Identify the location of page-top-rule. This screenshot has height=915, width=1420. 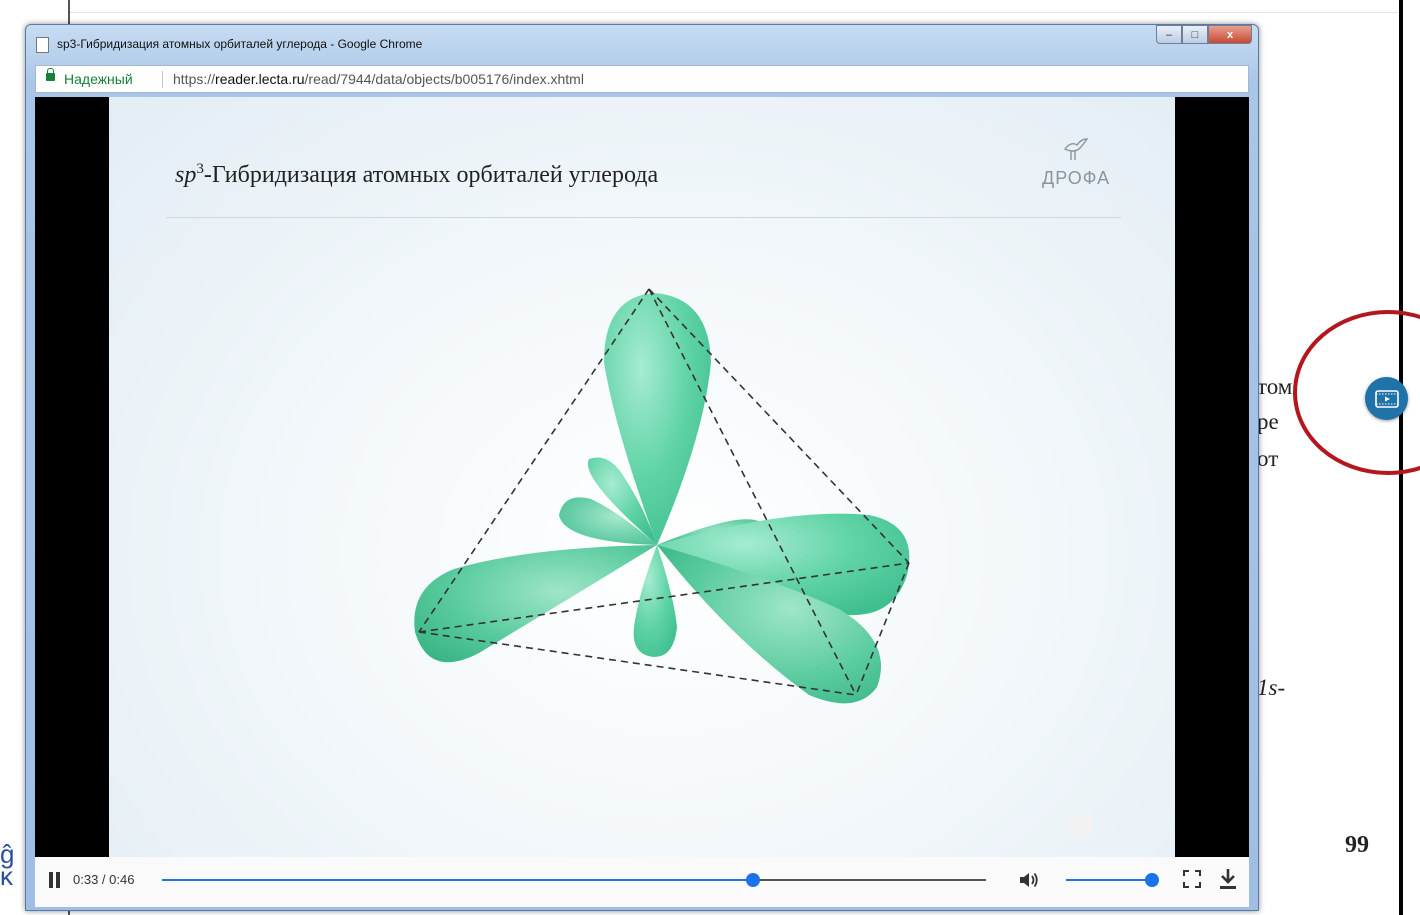
(734, 6).